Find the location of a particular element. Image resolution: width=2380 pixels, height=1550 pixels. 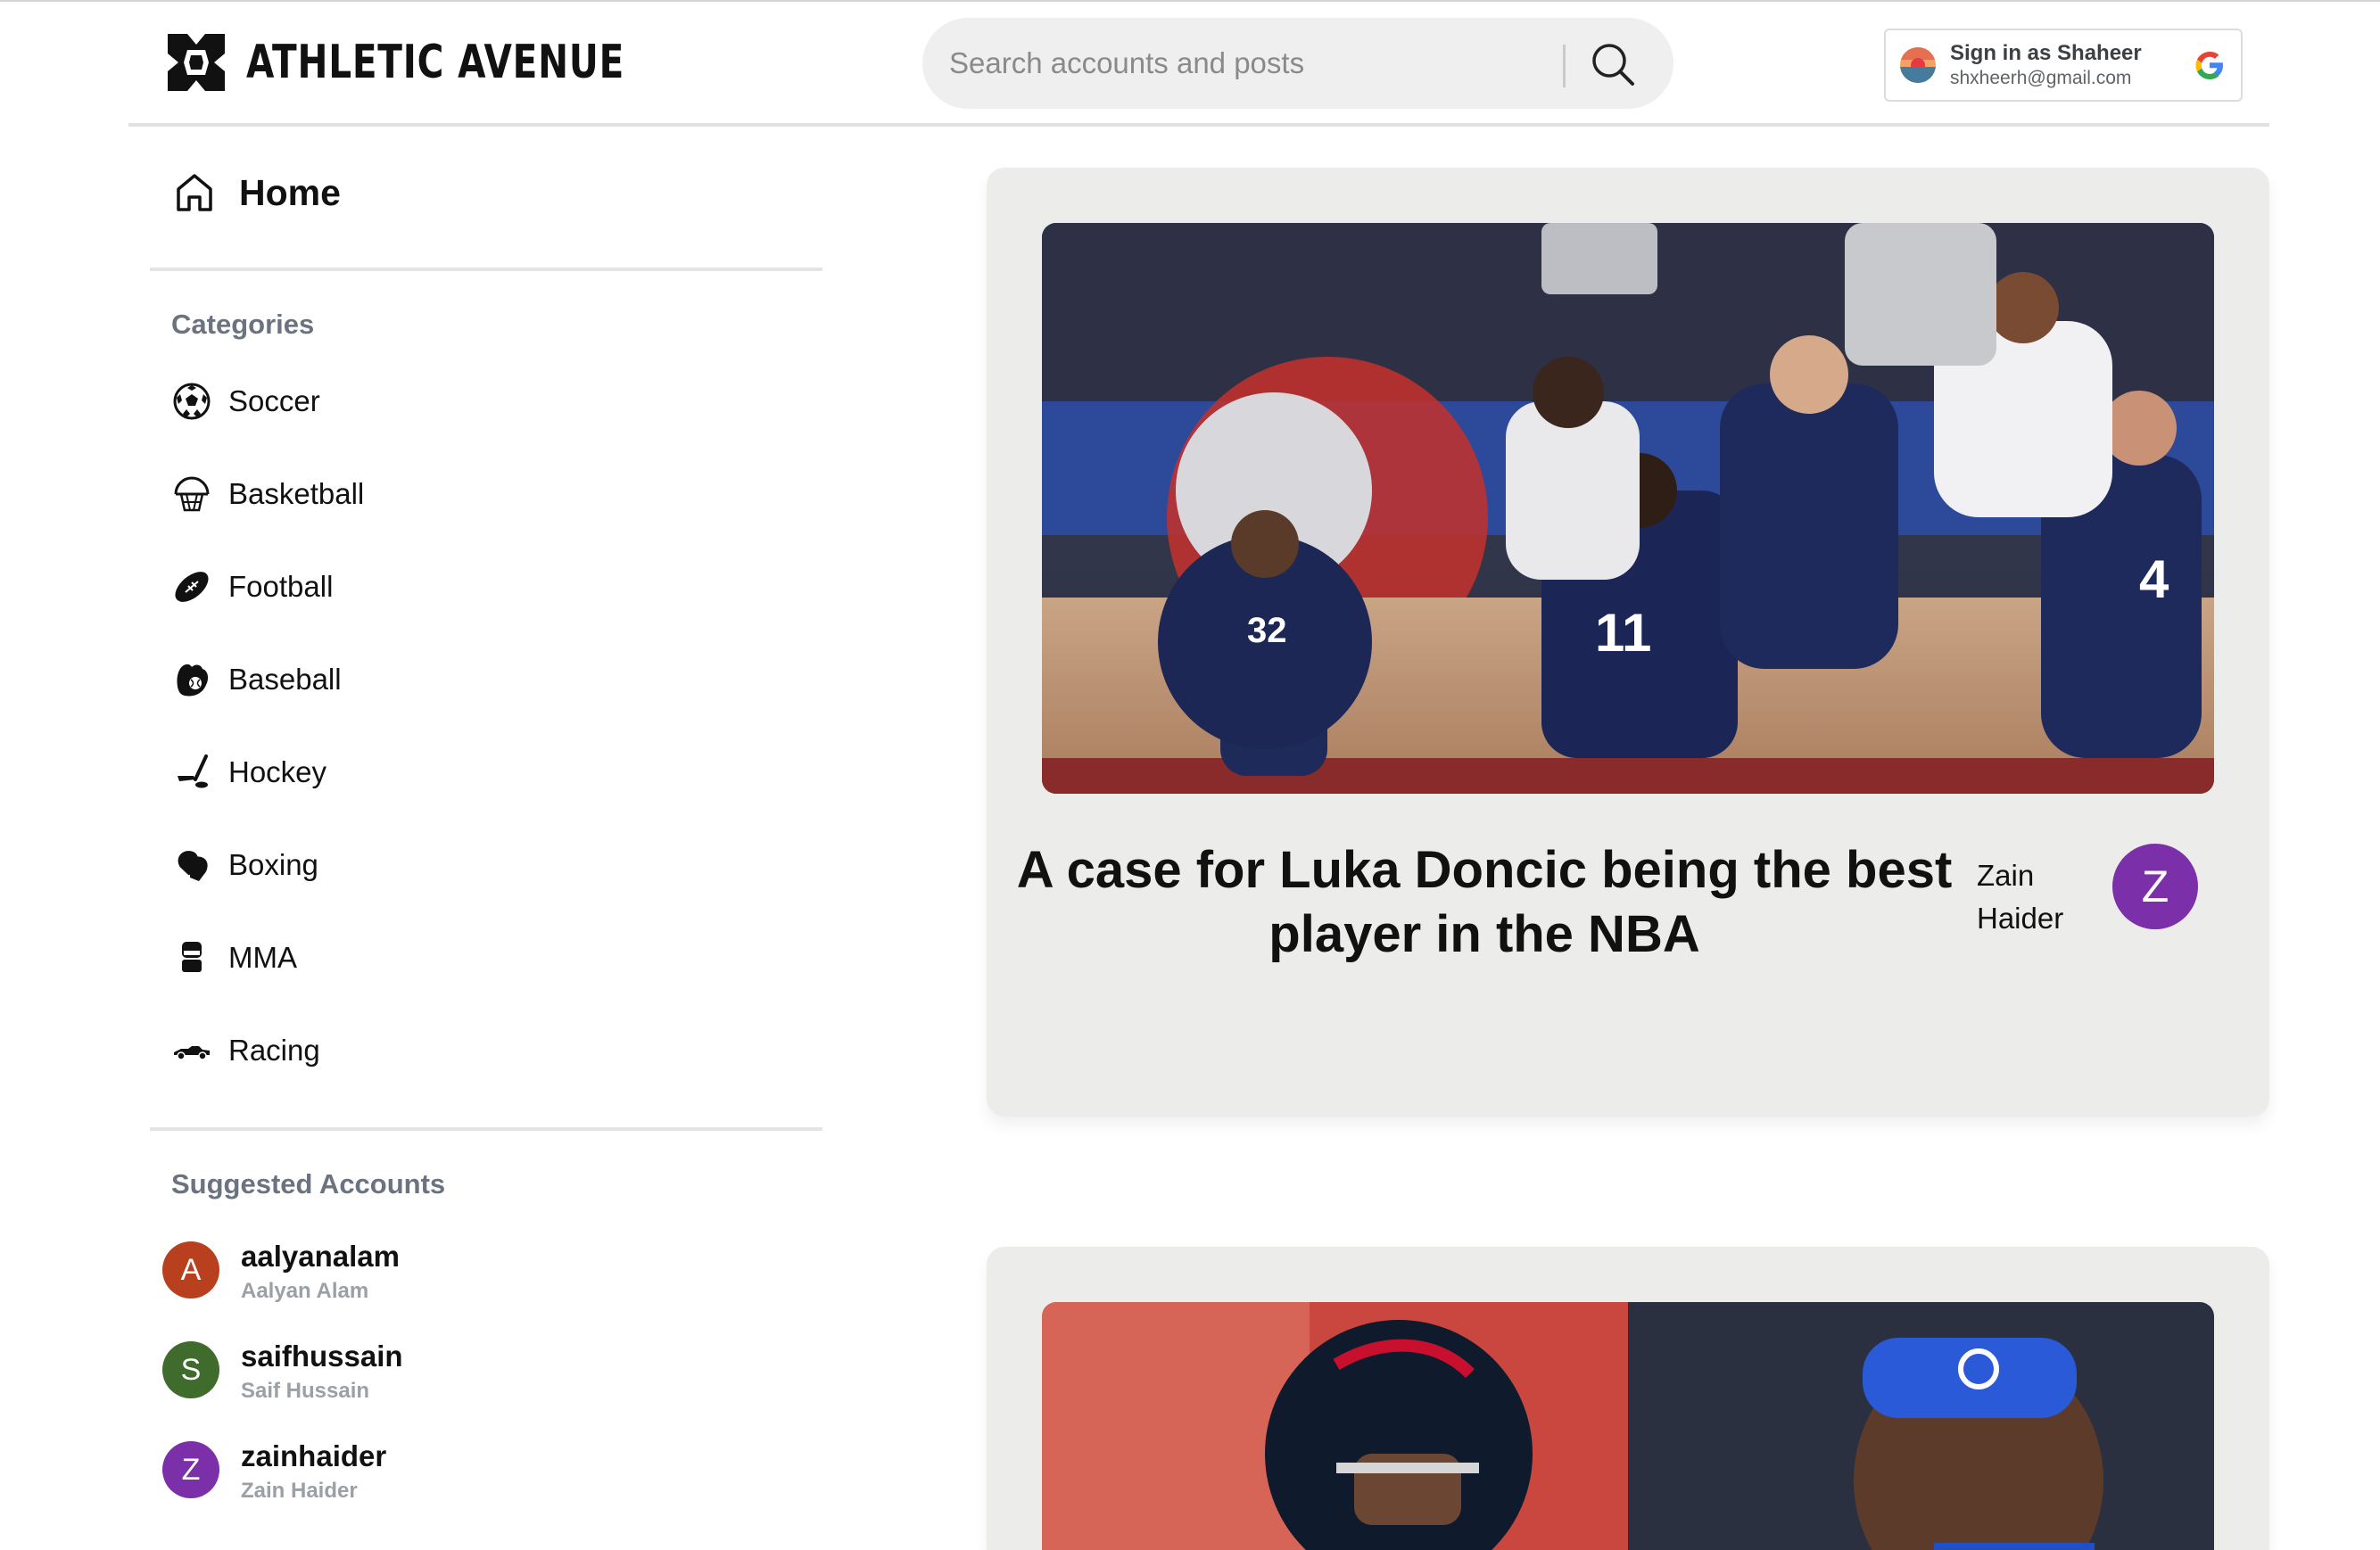

avatar: A is located at coordinates (190, 1270).